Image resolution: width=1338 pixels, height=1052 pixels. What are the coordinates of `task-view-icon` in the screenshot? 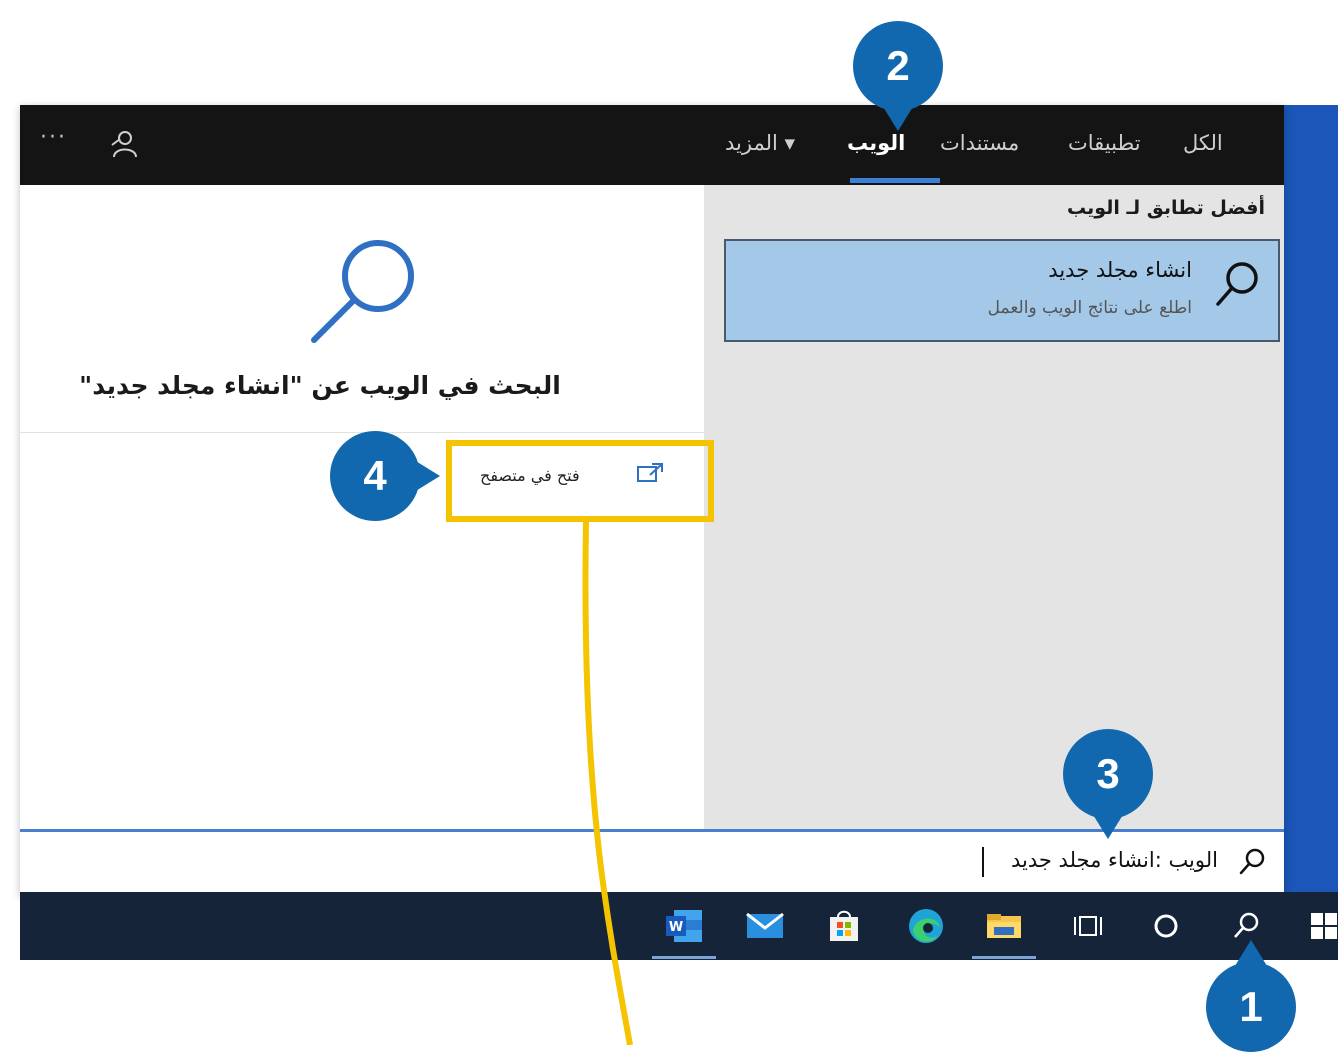 It's located at (1088, 926).